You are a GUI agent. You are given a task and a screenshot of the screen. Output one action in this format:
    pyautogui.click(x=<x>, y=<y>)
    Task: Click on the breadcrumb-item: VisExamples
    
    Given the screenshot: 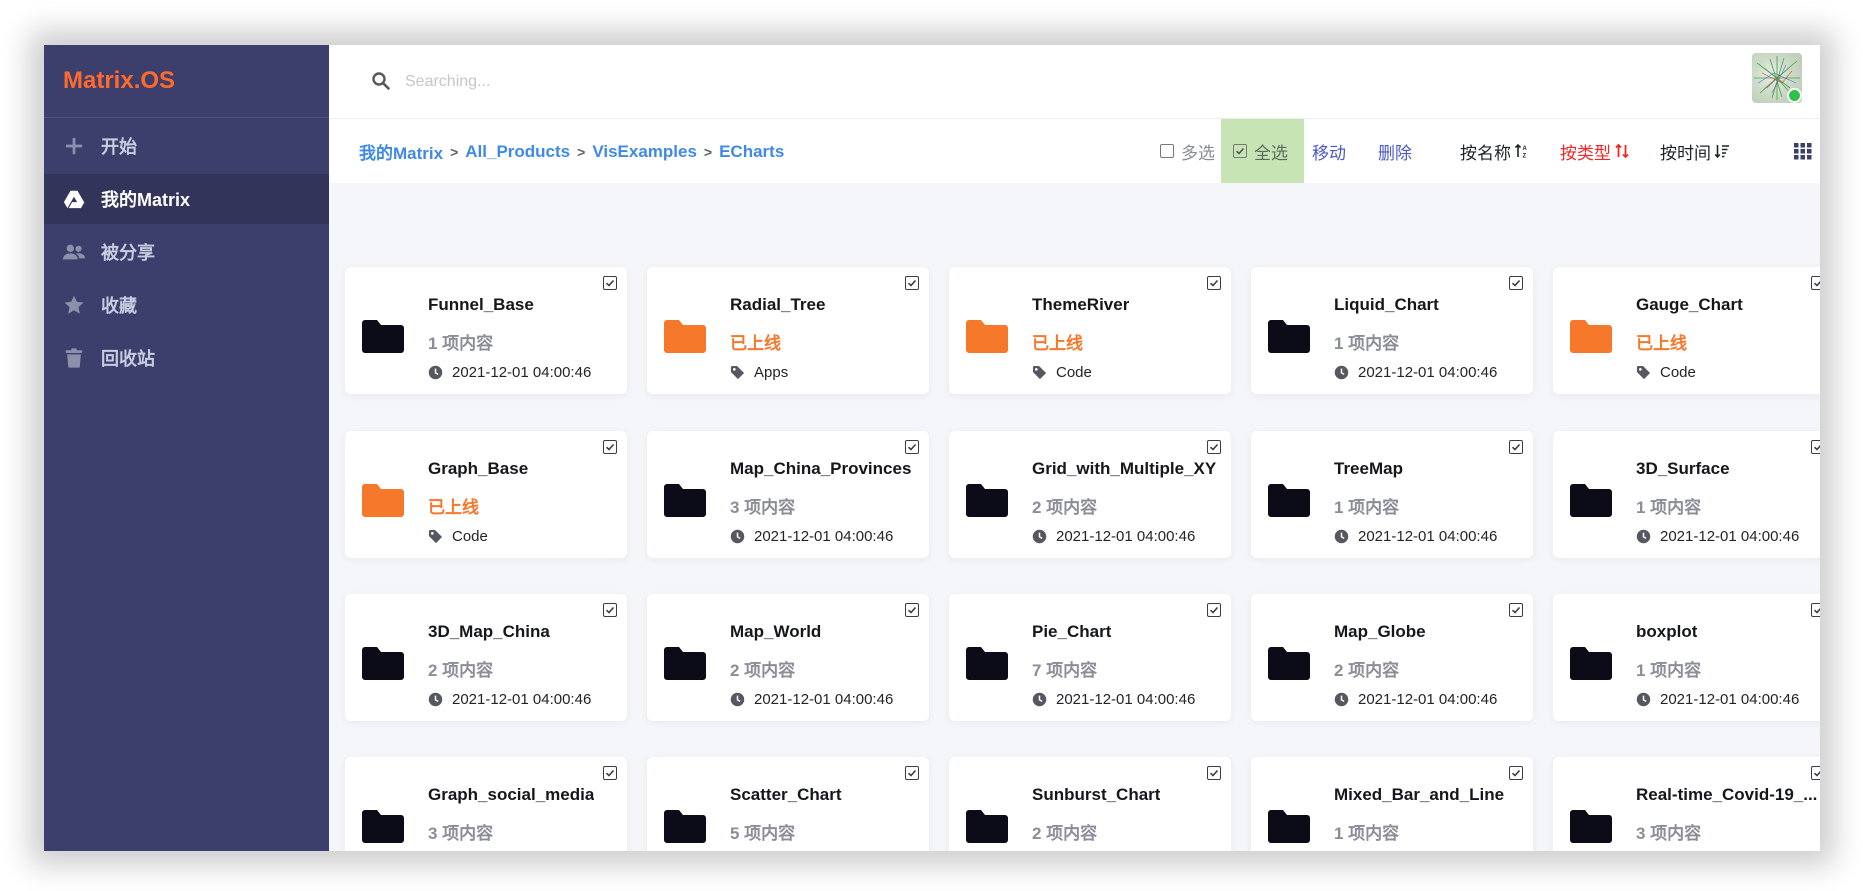 What is the action you would take?
    pyautogui.click(x=644, y=152)
    